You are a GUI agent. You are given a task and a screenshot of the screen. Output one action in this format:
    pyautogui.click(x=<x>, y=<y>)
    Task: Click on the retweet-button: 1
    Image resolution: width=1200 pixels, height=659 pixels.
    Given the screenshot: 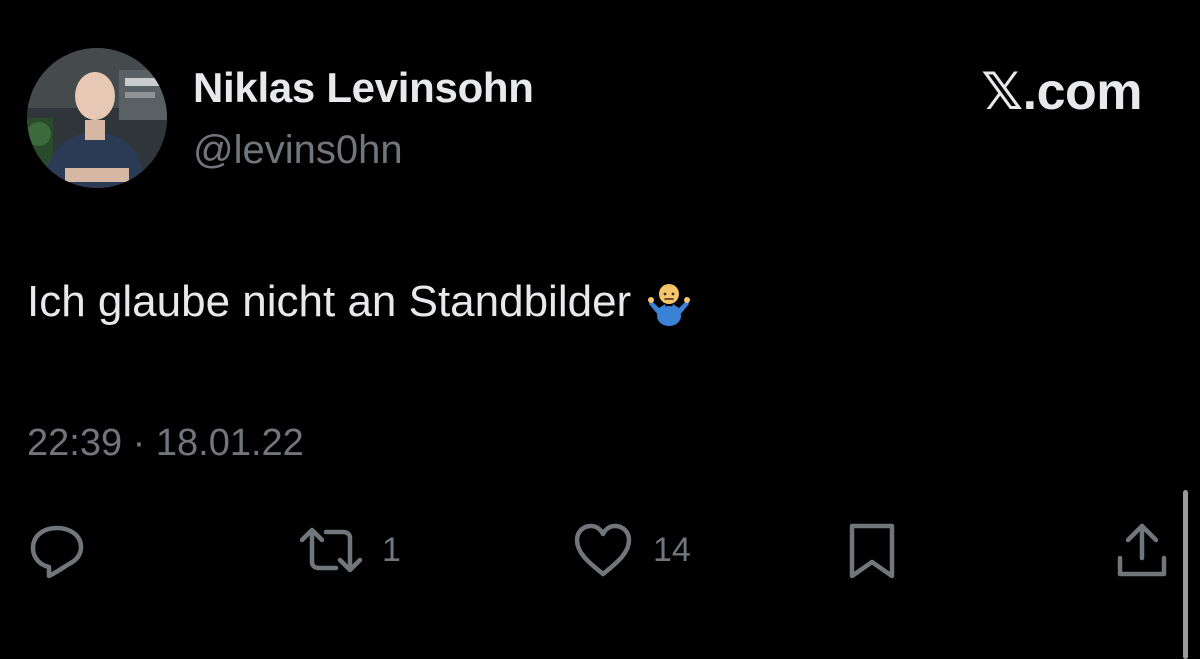 What is the action you would take?
    pyautogui.click(x=349, y=550)
    